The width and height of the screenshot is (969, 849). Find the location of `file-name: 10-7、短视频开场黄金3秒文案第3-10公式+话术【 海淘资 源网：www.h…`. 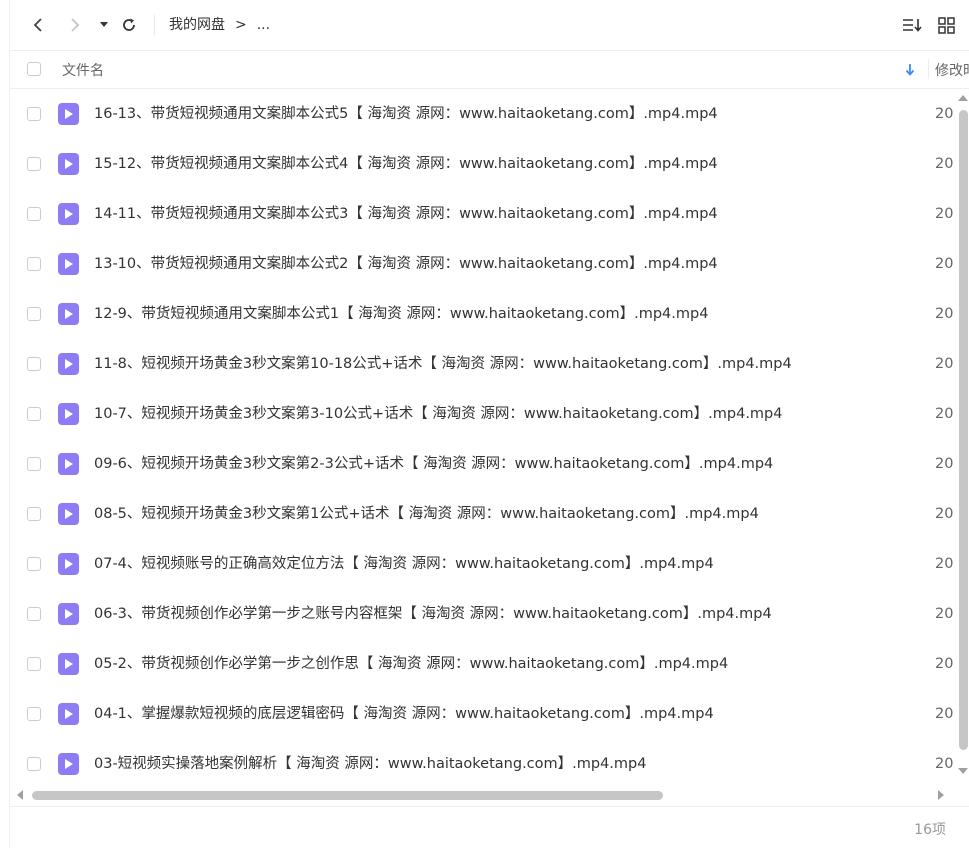

file-name: 10-7、短视频开场黄金3秒文案第3-10公式+话术【 海淘资 源网：www.h… is located at coordinates (438, 414).